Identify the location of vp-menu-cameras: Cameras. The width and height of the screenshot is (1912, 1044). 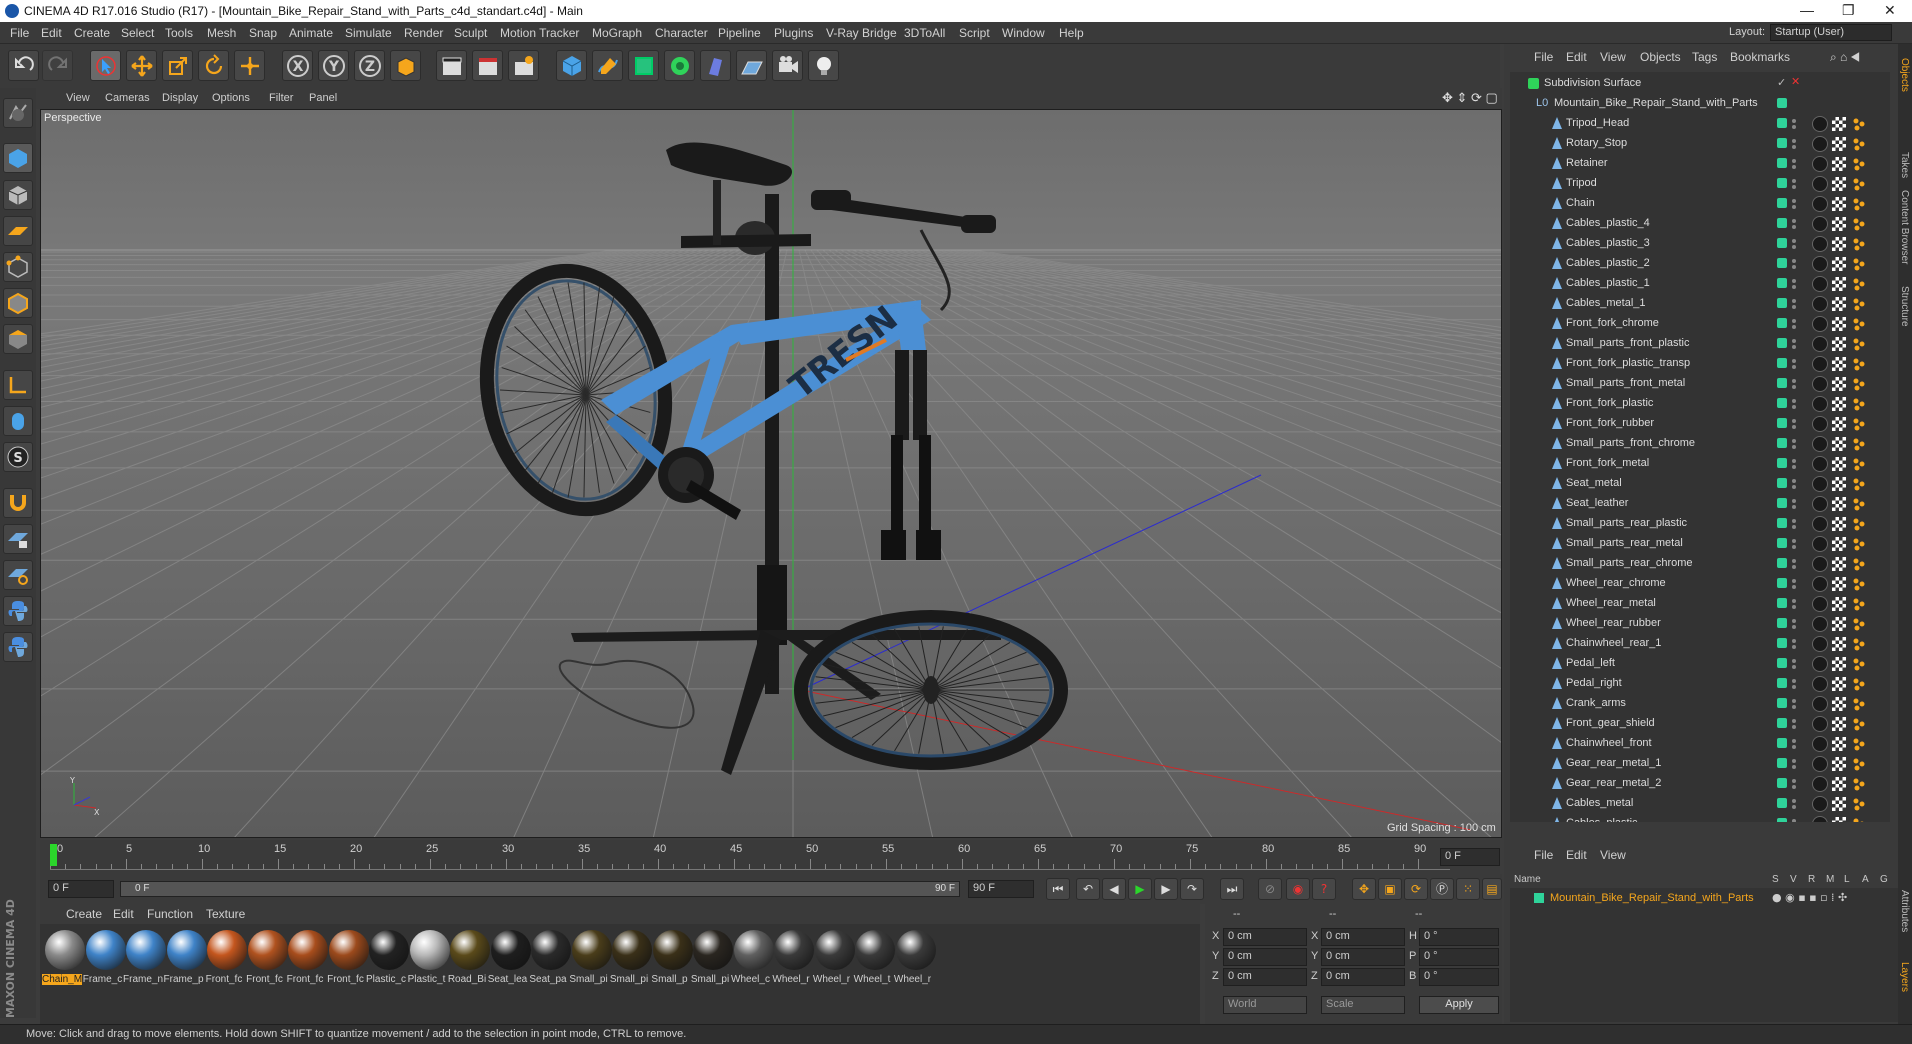
(127, 98).